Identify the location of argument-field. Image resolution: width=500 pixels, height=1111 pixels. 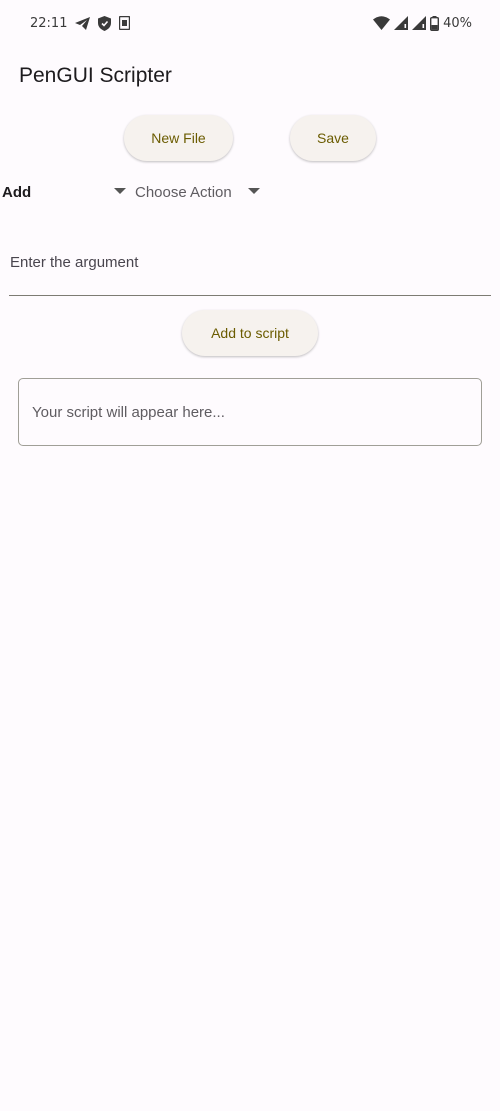
(250, 268).